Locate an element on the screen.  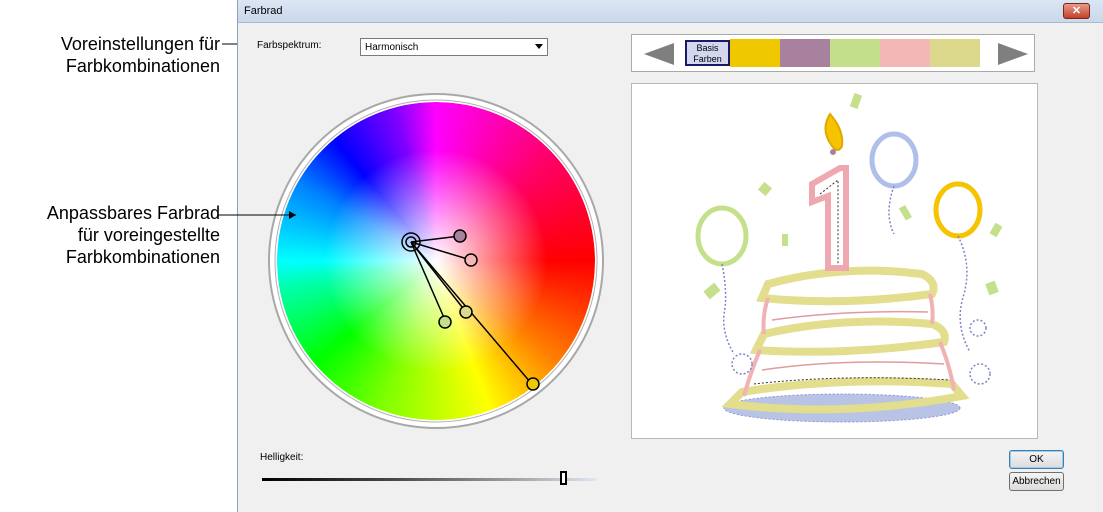
close-button: ✕ is located at coordinates (1076, 11).